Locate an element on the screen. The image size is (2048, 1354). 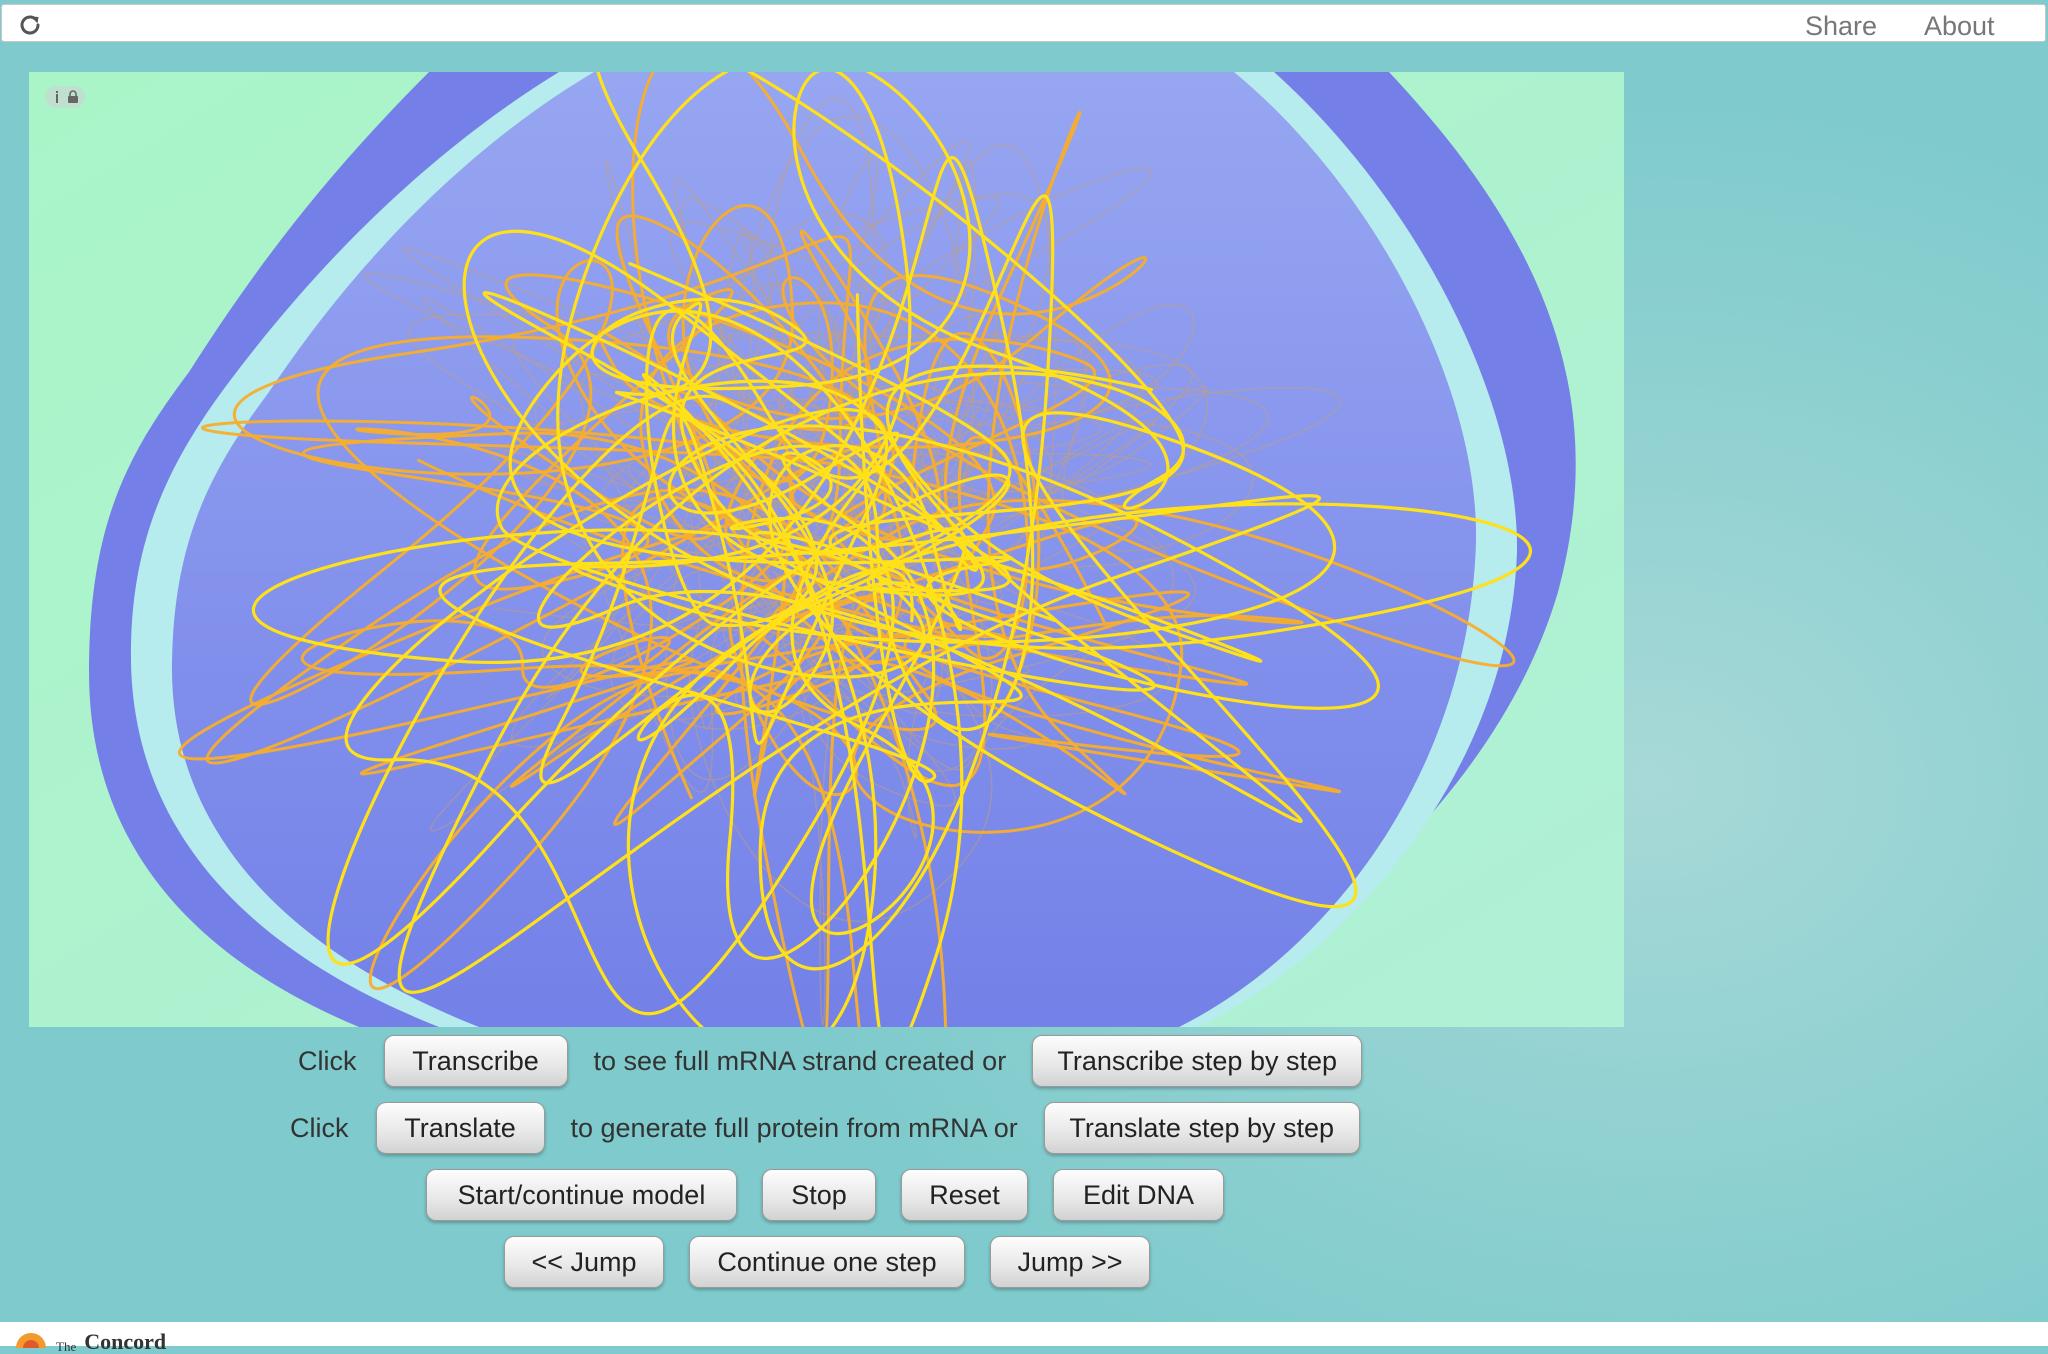
translate-description: to generate full protein from mRNA or is located at coordinates (794, 1127).